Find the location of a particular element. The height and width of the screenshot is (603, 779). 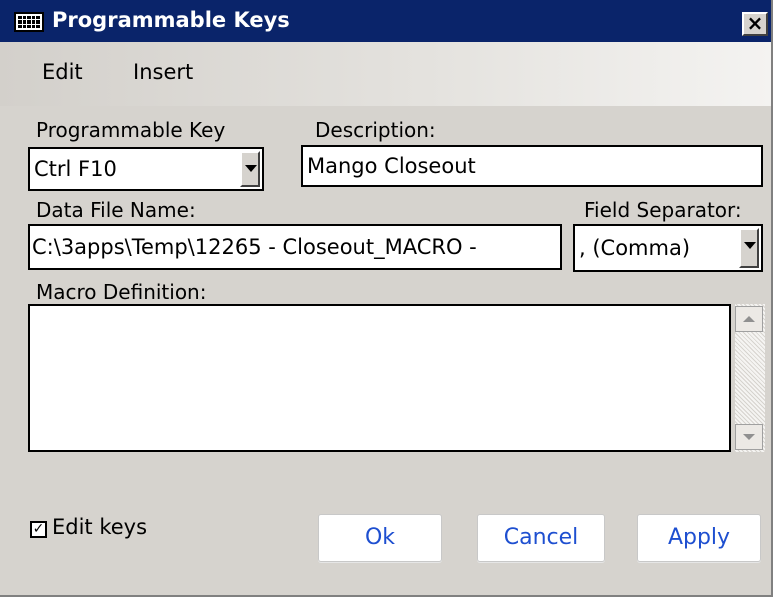

description-label: Description: is located at coordinates (375, 130).